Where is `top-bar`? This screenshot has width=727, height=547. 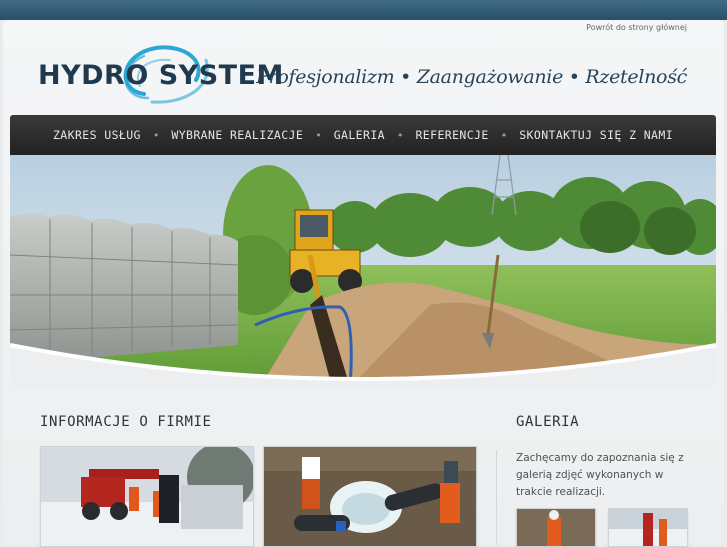
top-bar is located at coordinates (363, 10).